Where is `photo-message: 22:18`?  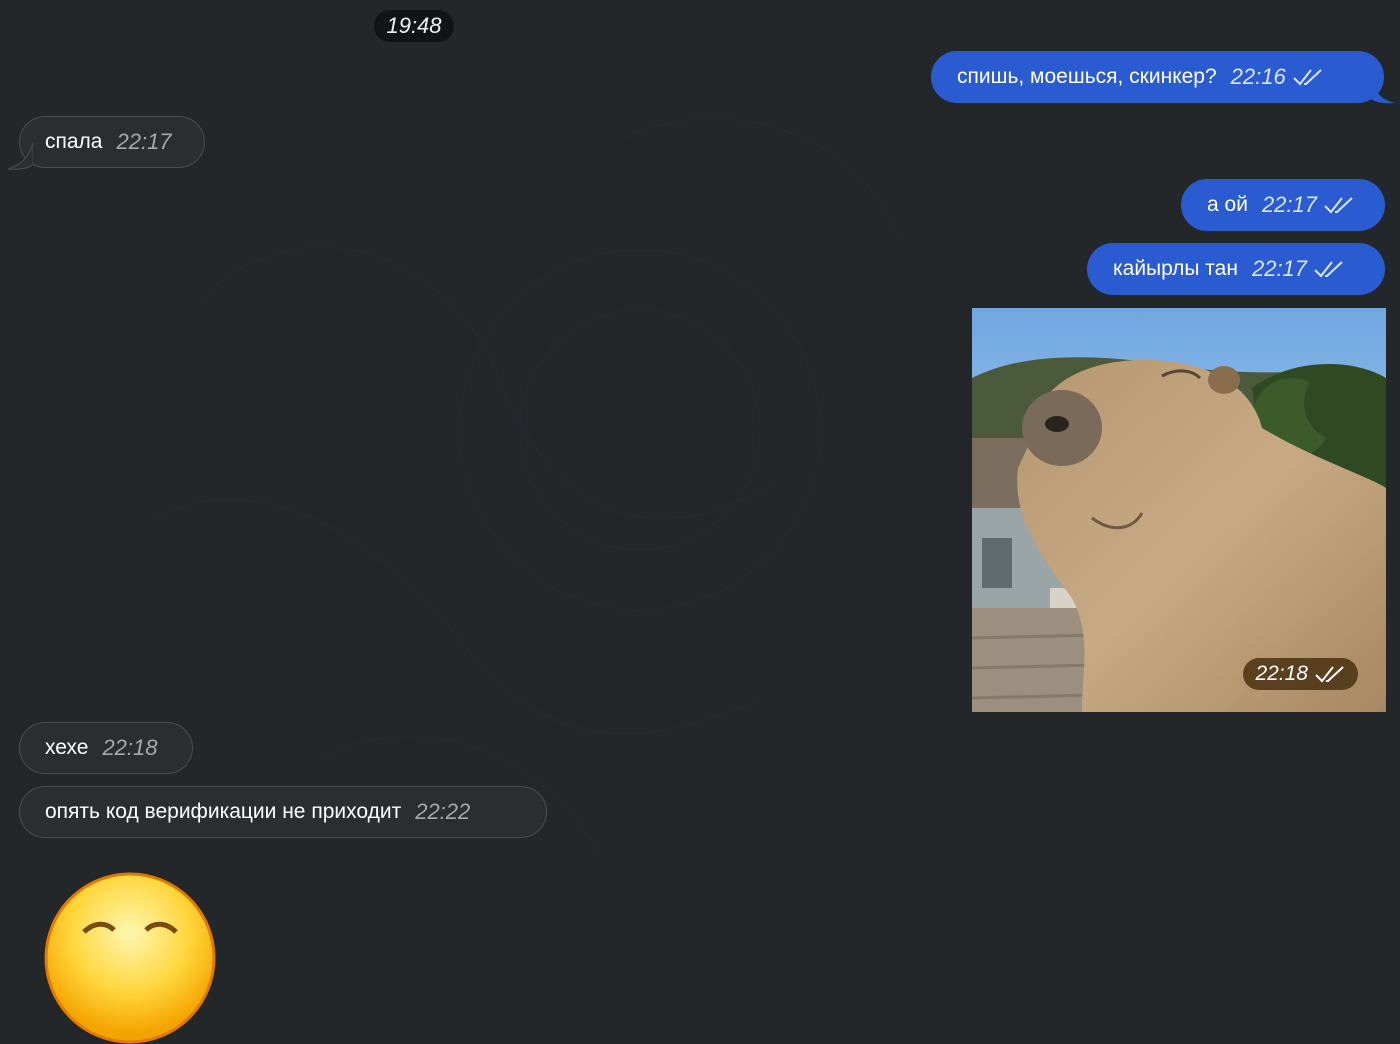 photo-message: 22:18 is located at coordinates (1179, 510).